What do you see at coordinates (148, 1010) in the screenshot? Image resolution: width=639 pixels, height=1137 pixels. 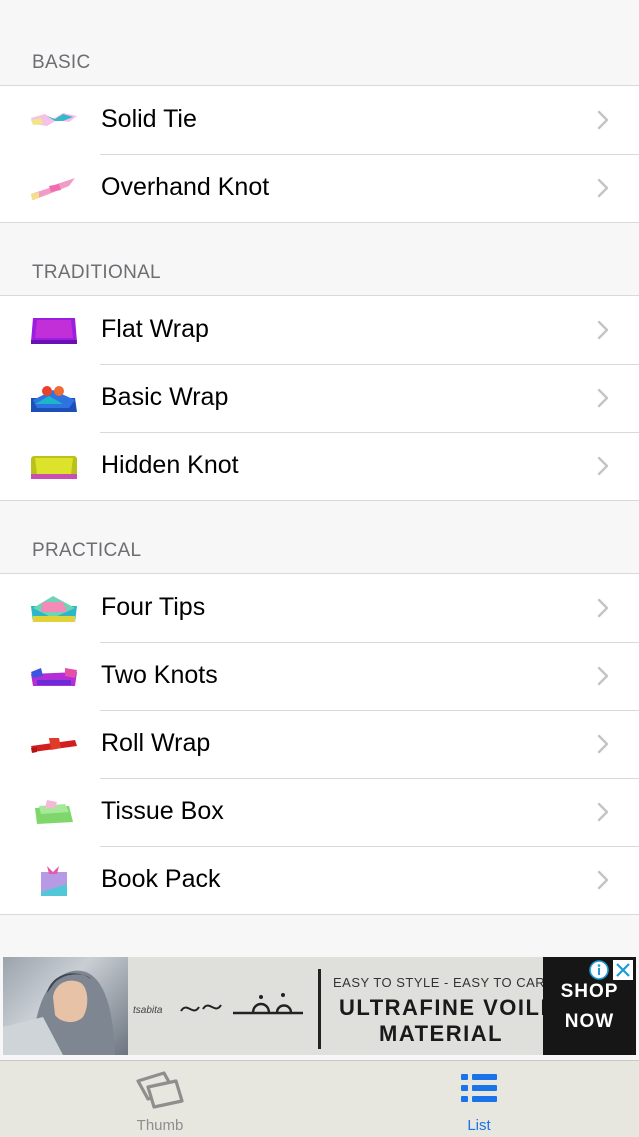 I see `ad-brand-small-text: tsabita` at bounding box center [148, 1010].